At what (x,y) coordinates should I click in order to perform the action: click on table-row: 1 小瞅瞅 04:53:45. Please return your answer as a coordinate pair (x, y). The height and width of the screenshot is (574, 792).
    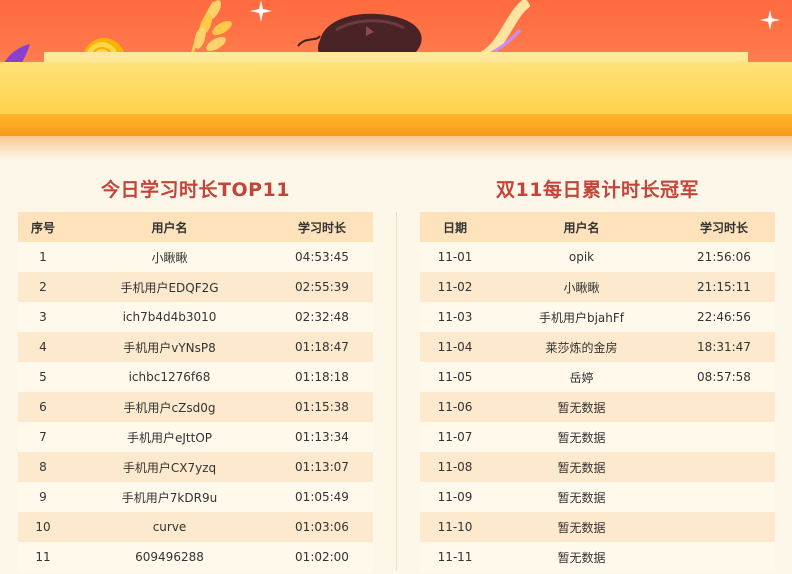
    Looking at the image, I should click on (195, 257).